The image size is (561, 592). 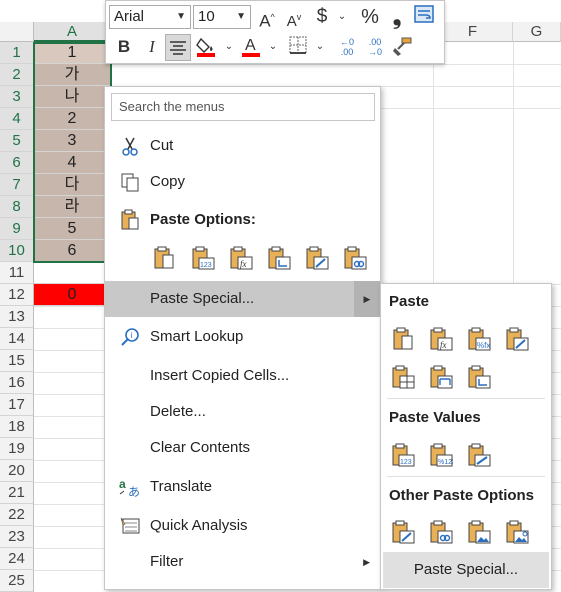 I want to click on row-header-18: 18, so click(x=17, y=427).